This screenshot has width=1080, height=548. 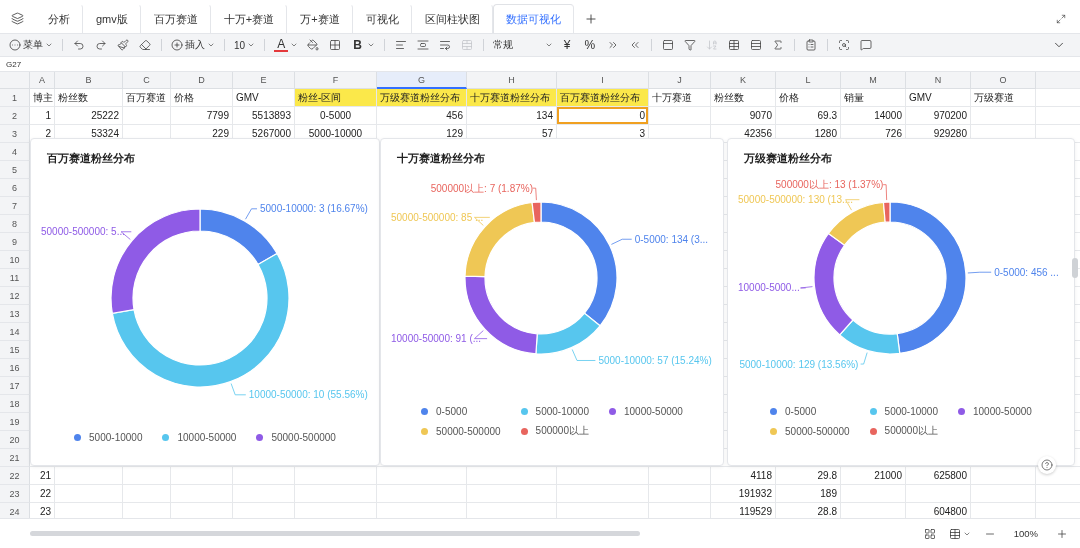 What do you see at coordinates (15, 116) in the screenshot?
I see `row-header: 2` at bounding box center [15, 116].